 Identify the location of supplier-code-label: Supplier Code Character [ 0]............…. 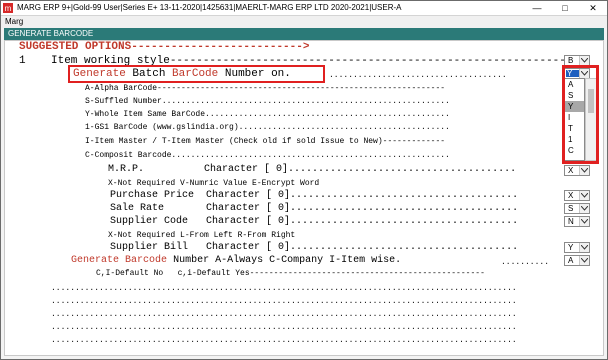
(314, 221).